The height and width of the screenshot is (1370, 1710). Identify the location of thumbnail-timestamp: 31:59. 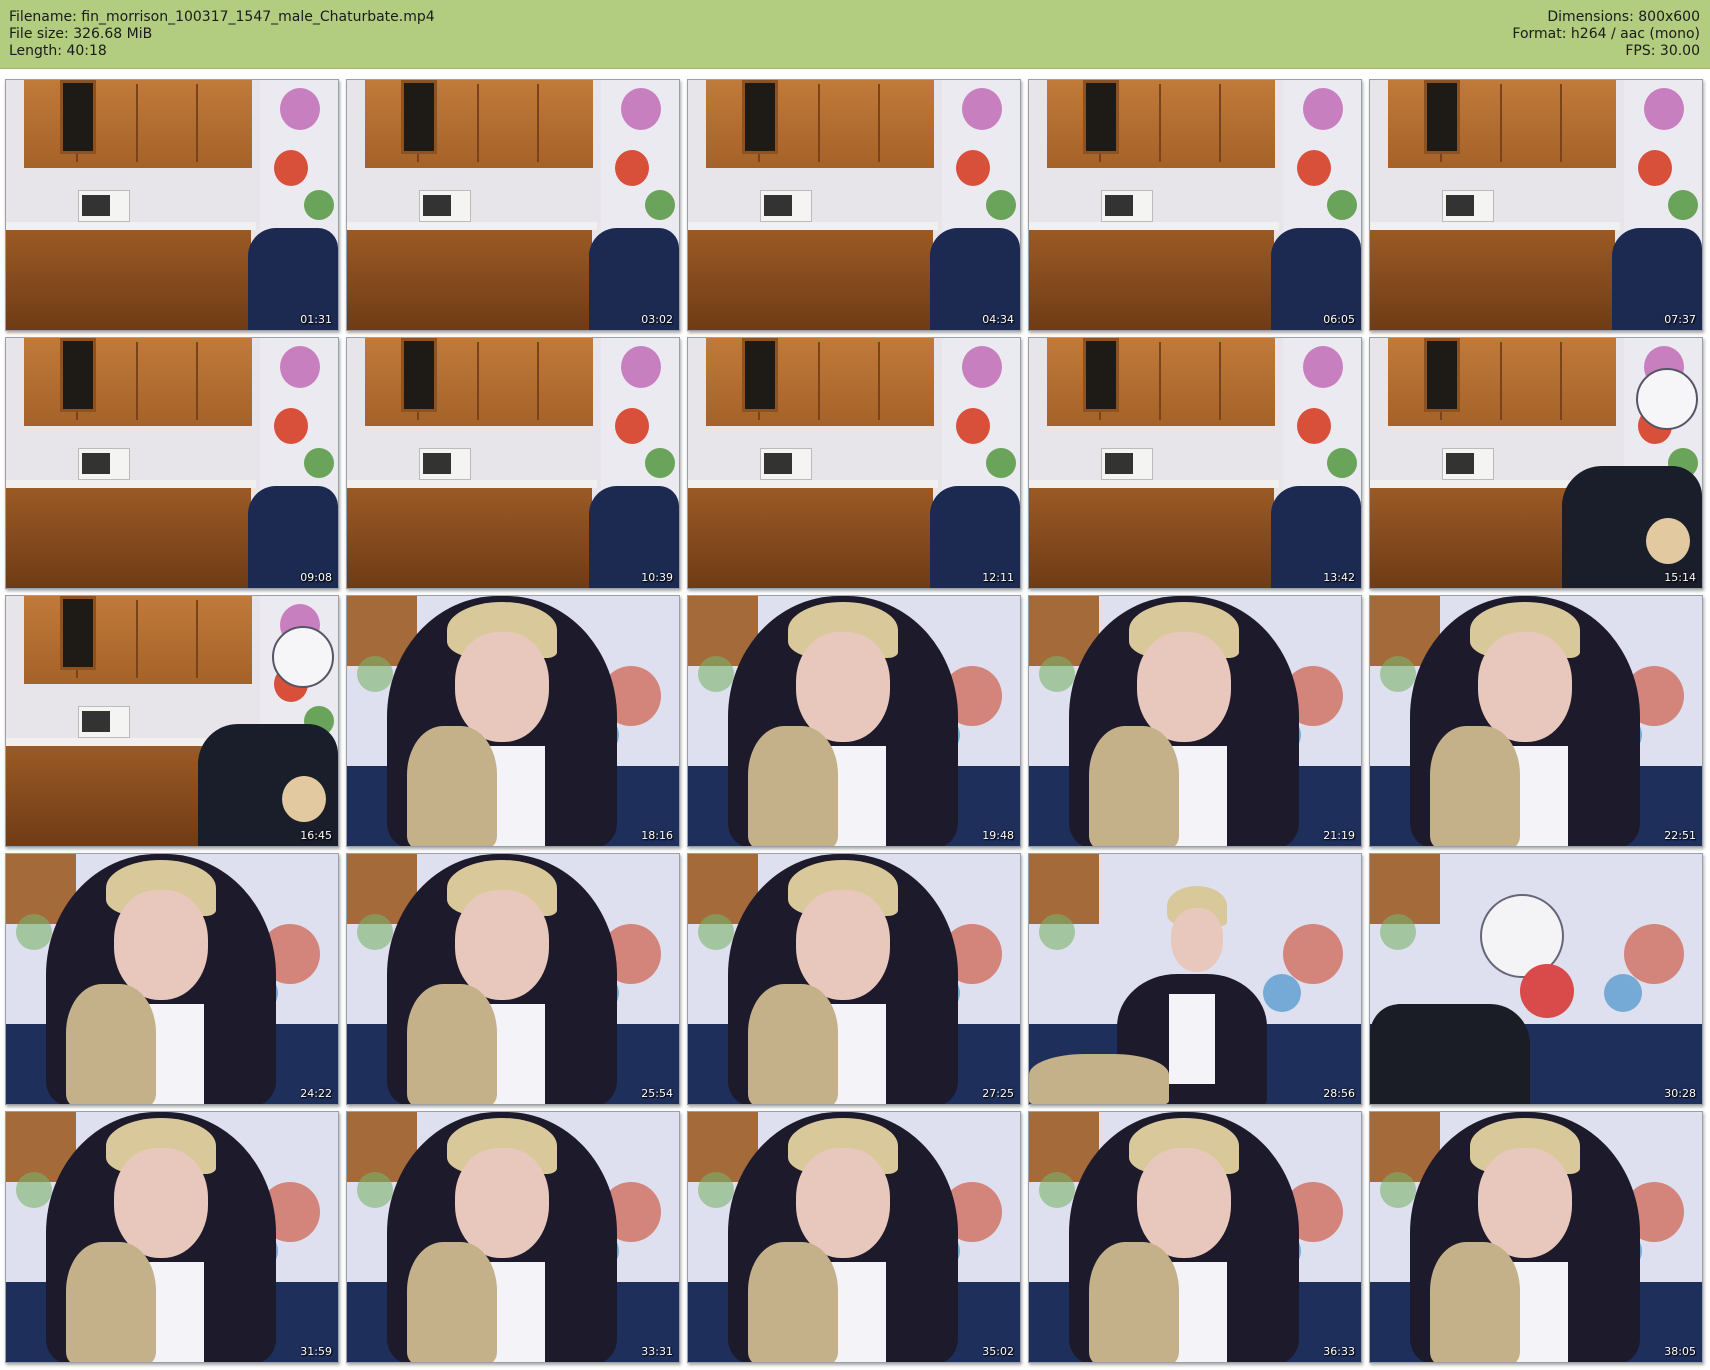
(316, 1351).